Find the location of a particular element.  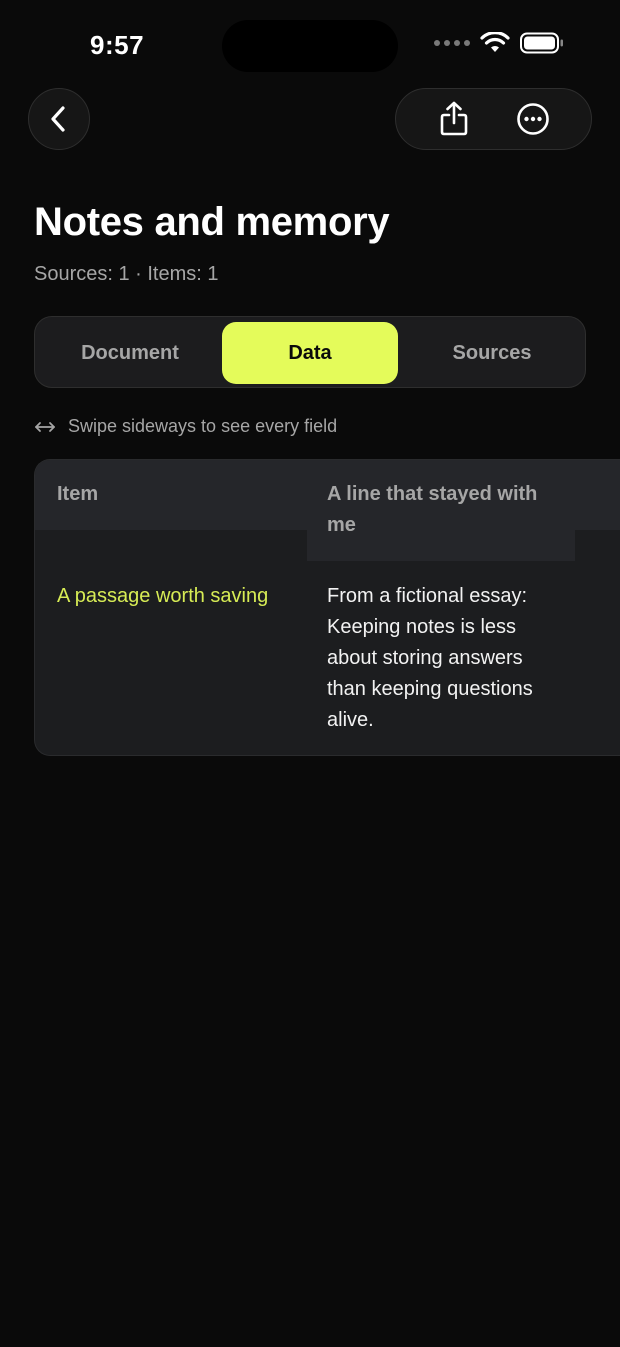

battery-icon is located at coordinates (541, 43).